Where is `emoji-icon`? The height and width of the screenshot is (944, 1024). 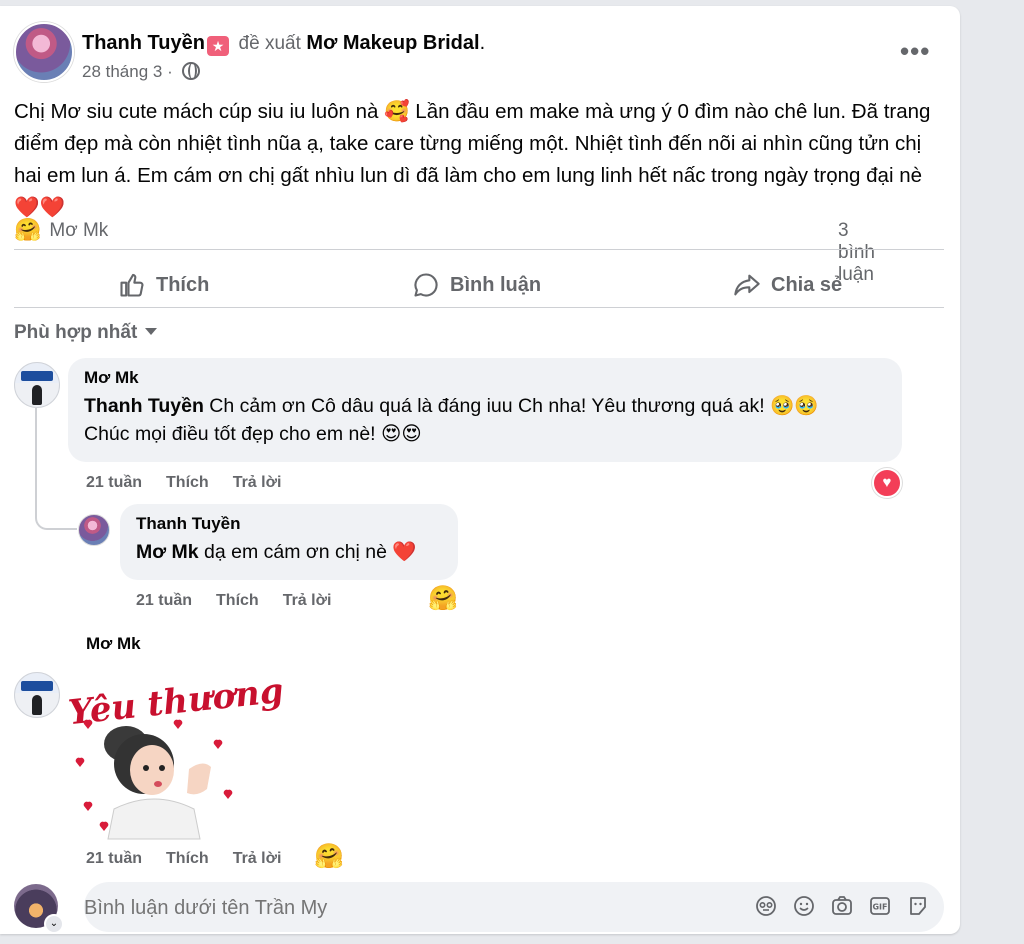 emoji-icon is located at coordinates (804, 906).